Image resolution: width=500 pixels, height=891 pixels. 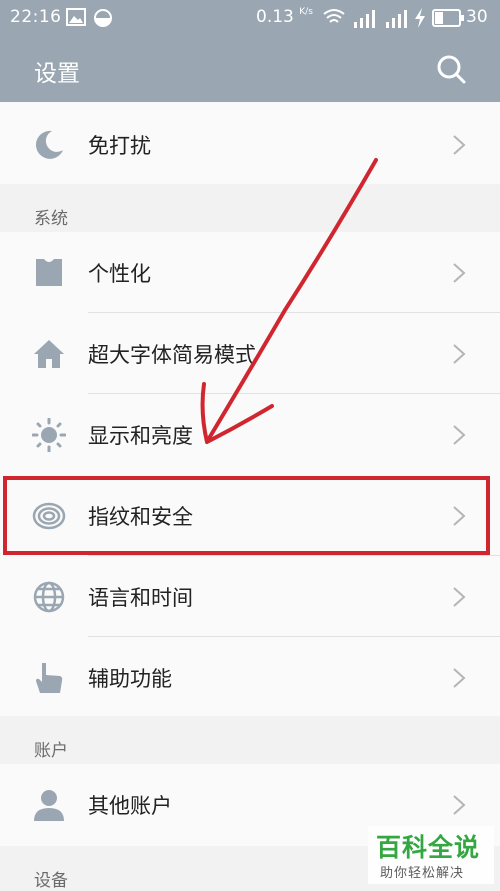 I want to click on row-language: 语言和时间, so click(x=250, y=596).